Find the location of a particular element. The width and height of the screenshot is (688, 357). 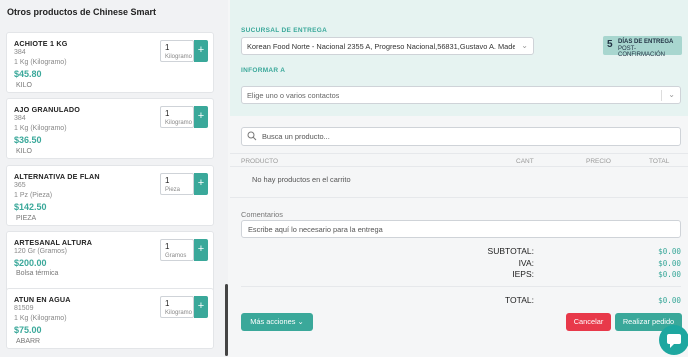

search-icon is located at coordinates (252, 136).